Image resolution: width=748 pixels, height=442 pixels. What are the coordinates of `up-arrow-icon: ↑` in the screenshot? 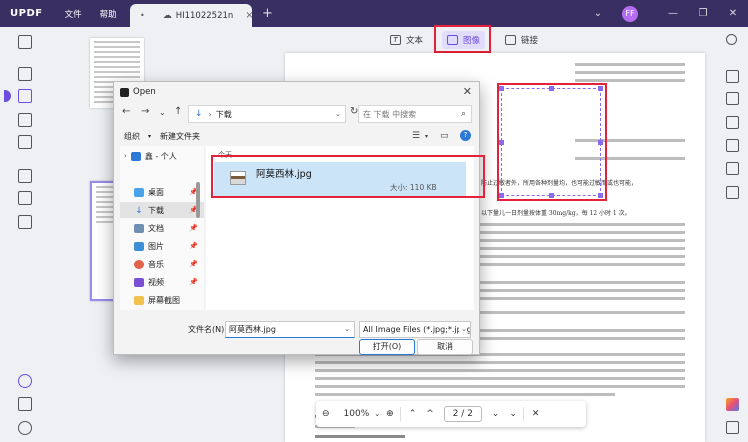 It's located at (178, 111).